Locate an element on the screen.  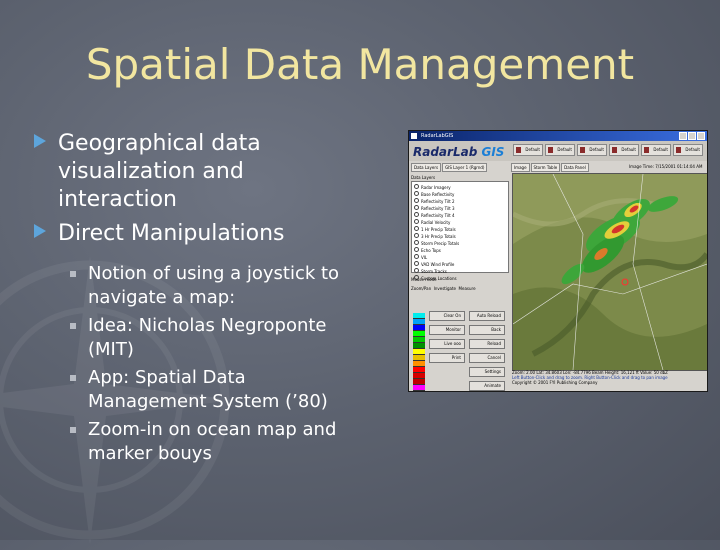
settings-button: Settings is located at coordinates (487, 372).